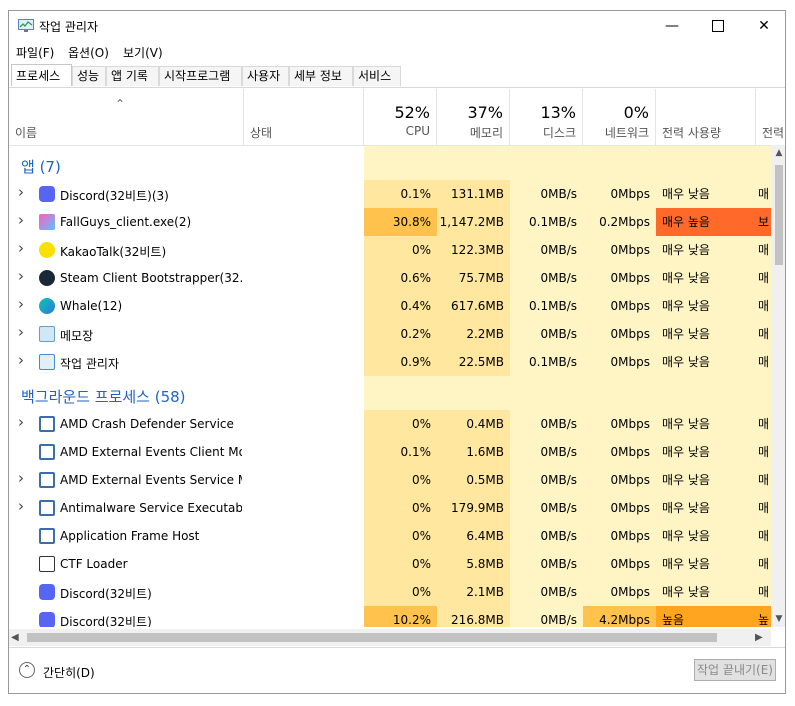 The image size is (795, 706). I want to click on process-row: › 메모장 0.2% 2.2MB 0MB/s 0Mbps 매우 낮음 매, so click(390, 334).